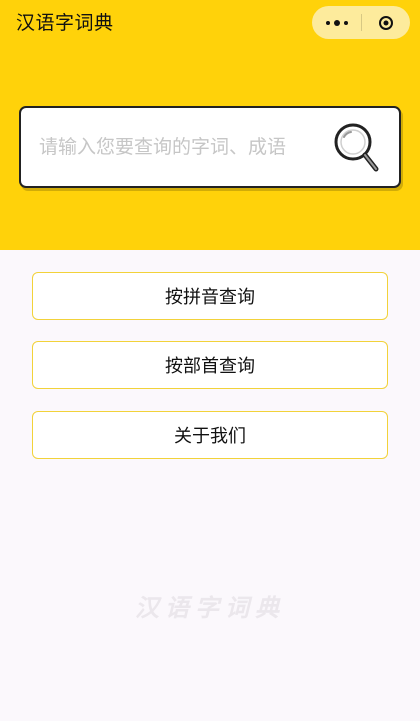 The width and height of the screenshot is (420, 721). Describe the element at coordinates (210, 607) in the screenshot. I see `watermark-logo: 汉语字词典` at that location.